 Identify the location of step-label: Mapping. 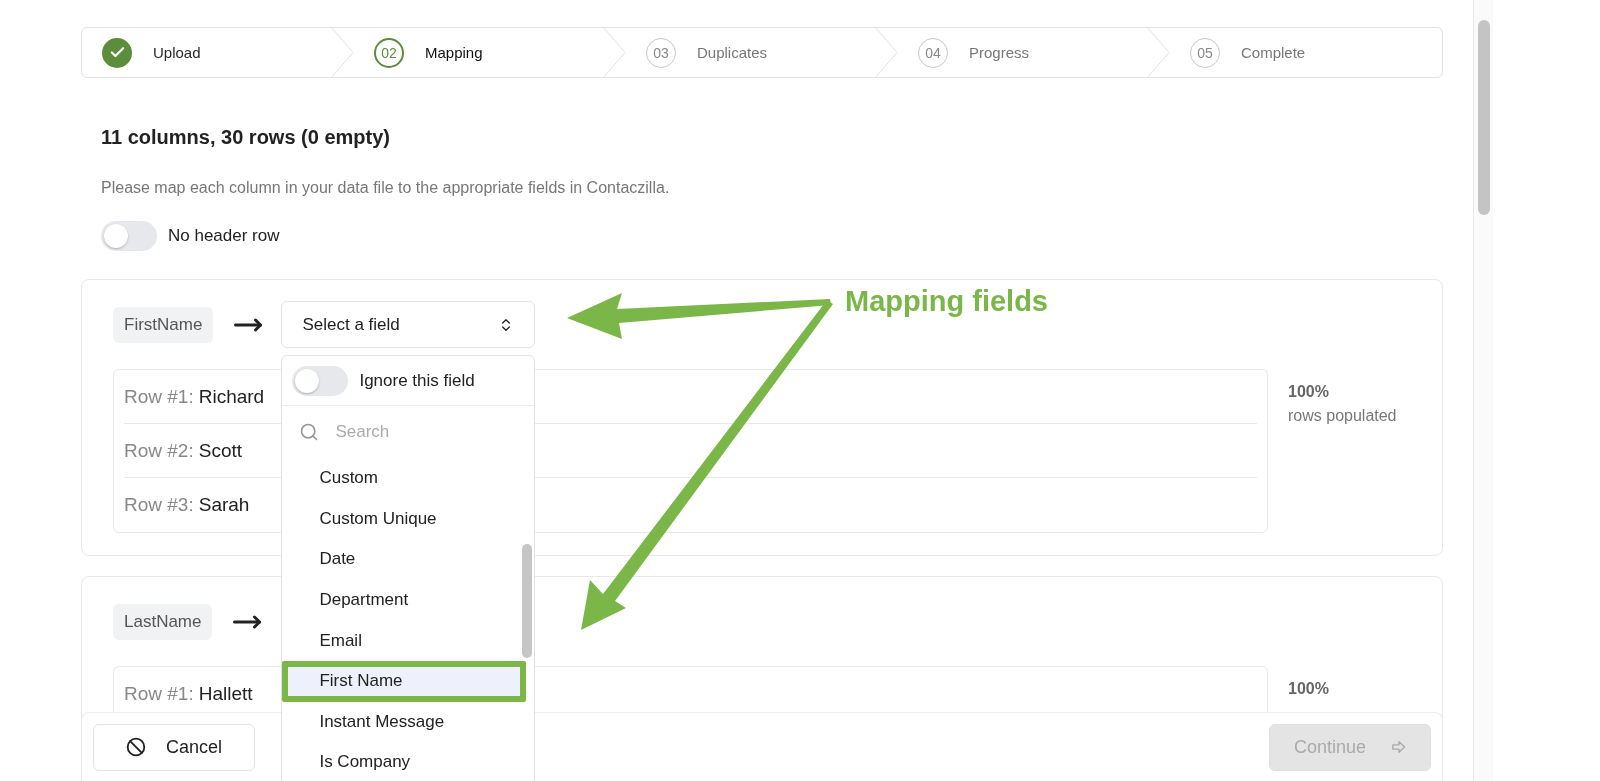
(454, 52).